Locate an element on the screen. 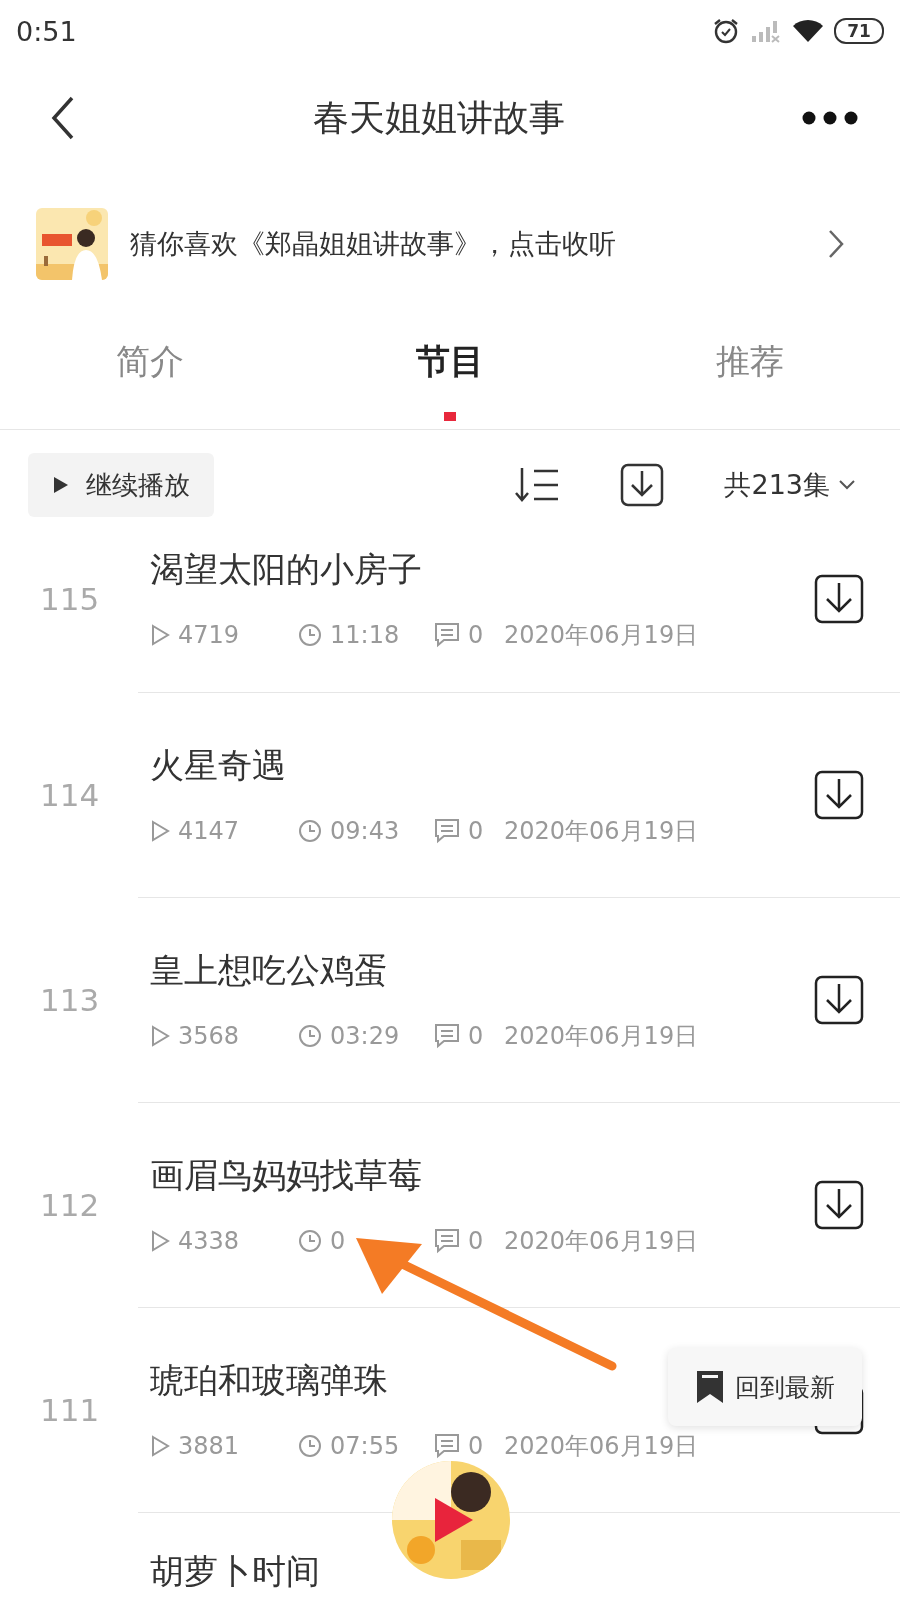  alarm-icon is located at coordinates (726, 31).